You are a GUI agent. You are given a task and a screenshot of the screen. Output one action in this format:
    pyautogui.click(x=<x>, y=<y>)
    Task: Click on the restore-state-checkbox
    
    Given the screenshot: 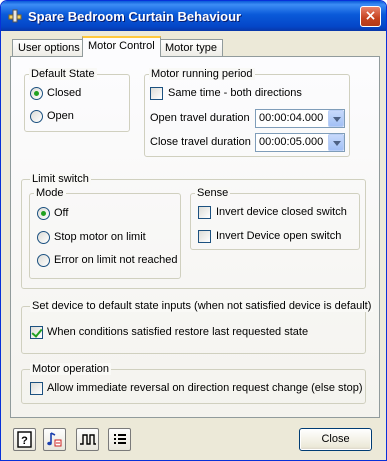 What is the action you would take?
    pyautogui.click(x=36, y=332)
    